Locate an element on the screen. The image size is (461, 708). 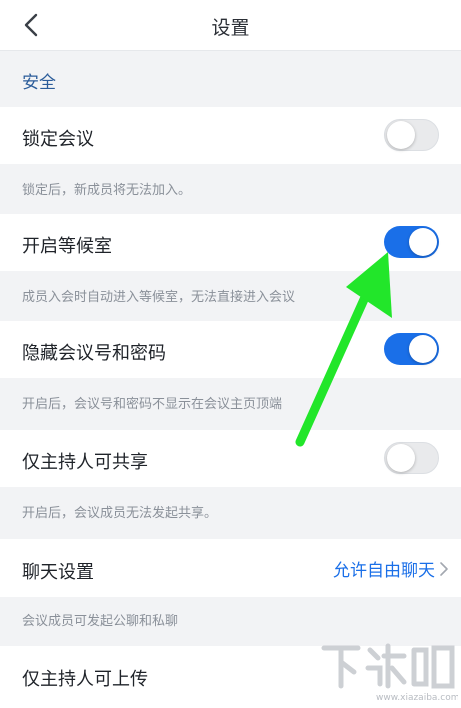
description-text: 锁定后，新成员将无法加入。 is located at coordinates (107, 190).